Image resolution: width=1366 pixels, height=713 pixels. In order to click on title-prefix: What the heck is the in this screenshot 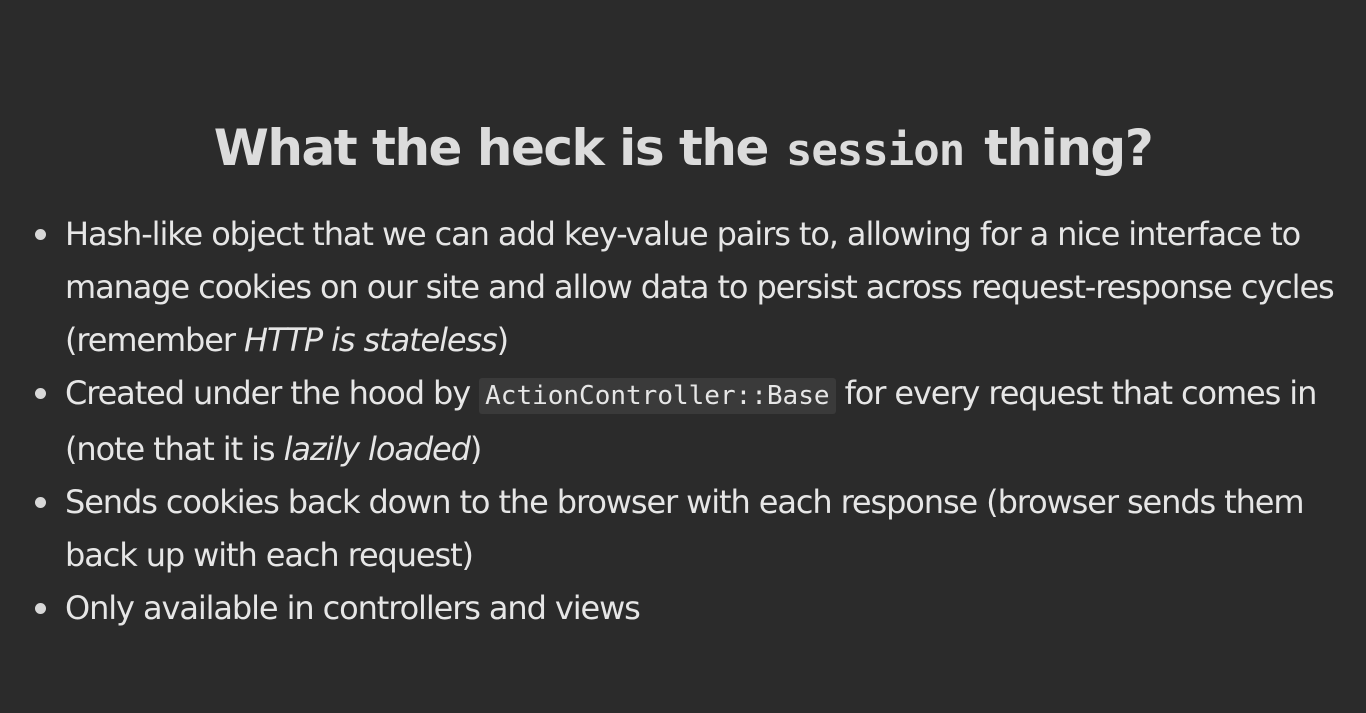, I will do `click(491, 148)`.